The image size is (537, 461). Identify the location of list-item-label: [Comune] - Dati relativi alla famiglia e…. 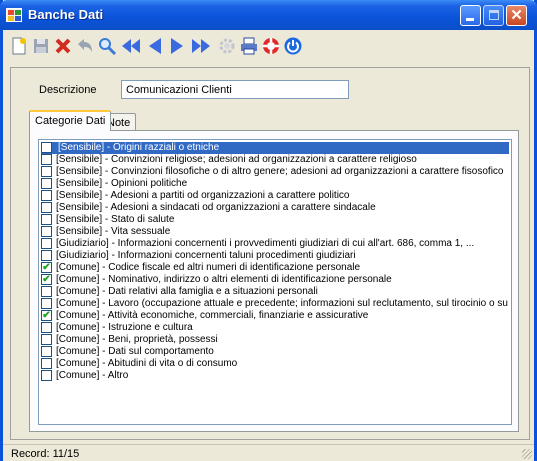
(187, 291).